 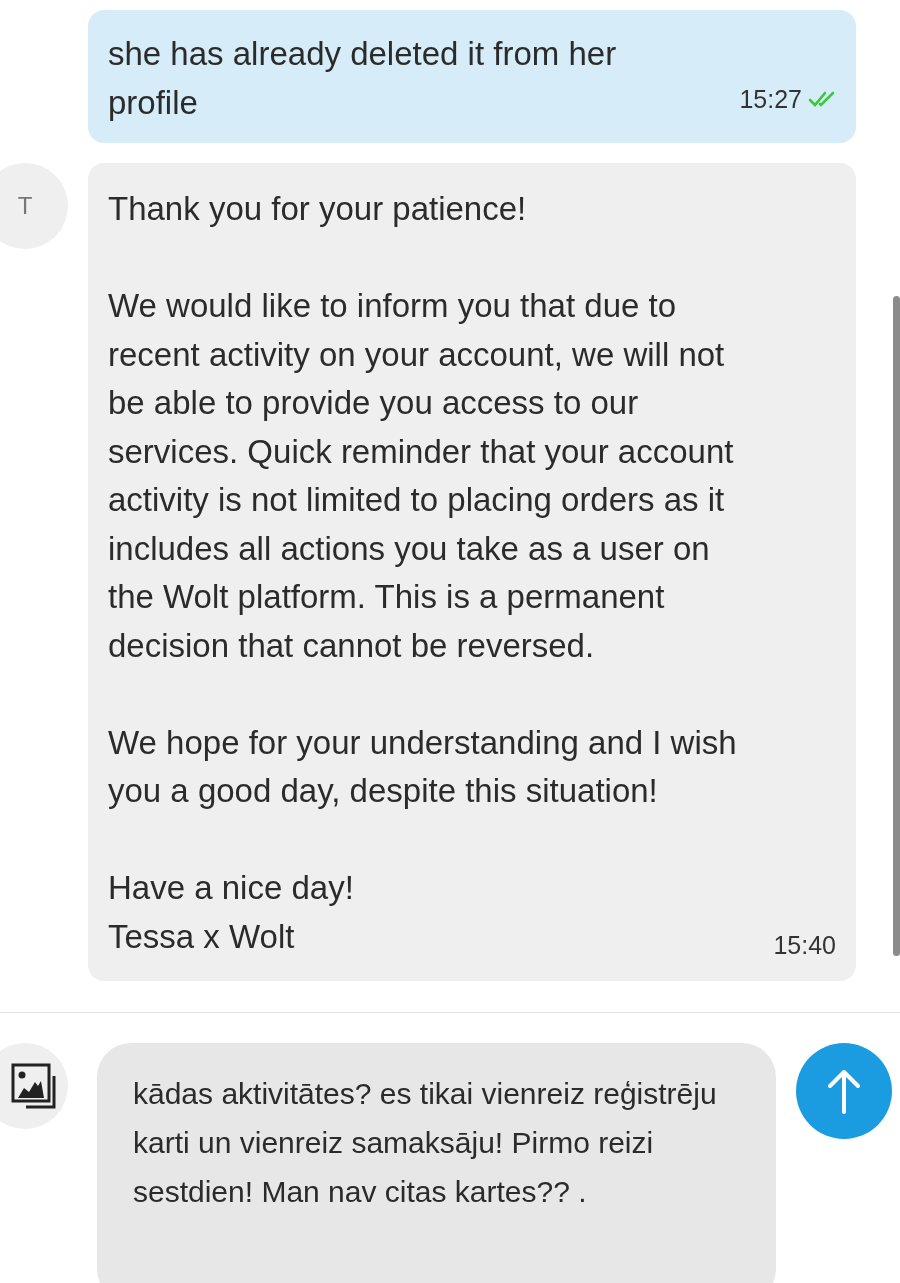 What do you see at coordinates (363, 78) in the screenshot?
I see `message-text: she has already deleted it from her profile` at bounding box center [363, 78].